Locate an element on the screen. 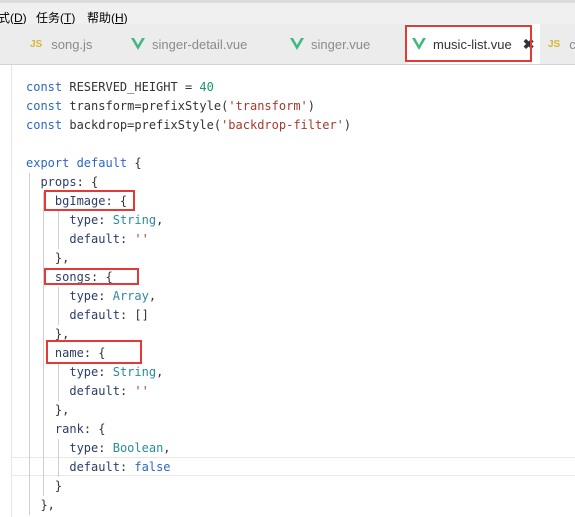 The height and width of the screenshot is (517, 575). tab-label: singer-detail.vue is located at coordinates (200, 44).